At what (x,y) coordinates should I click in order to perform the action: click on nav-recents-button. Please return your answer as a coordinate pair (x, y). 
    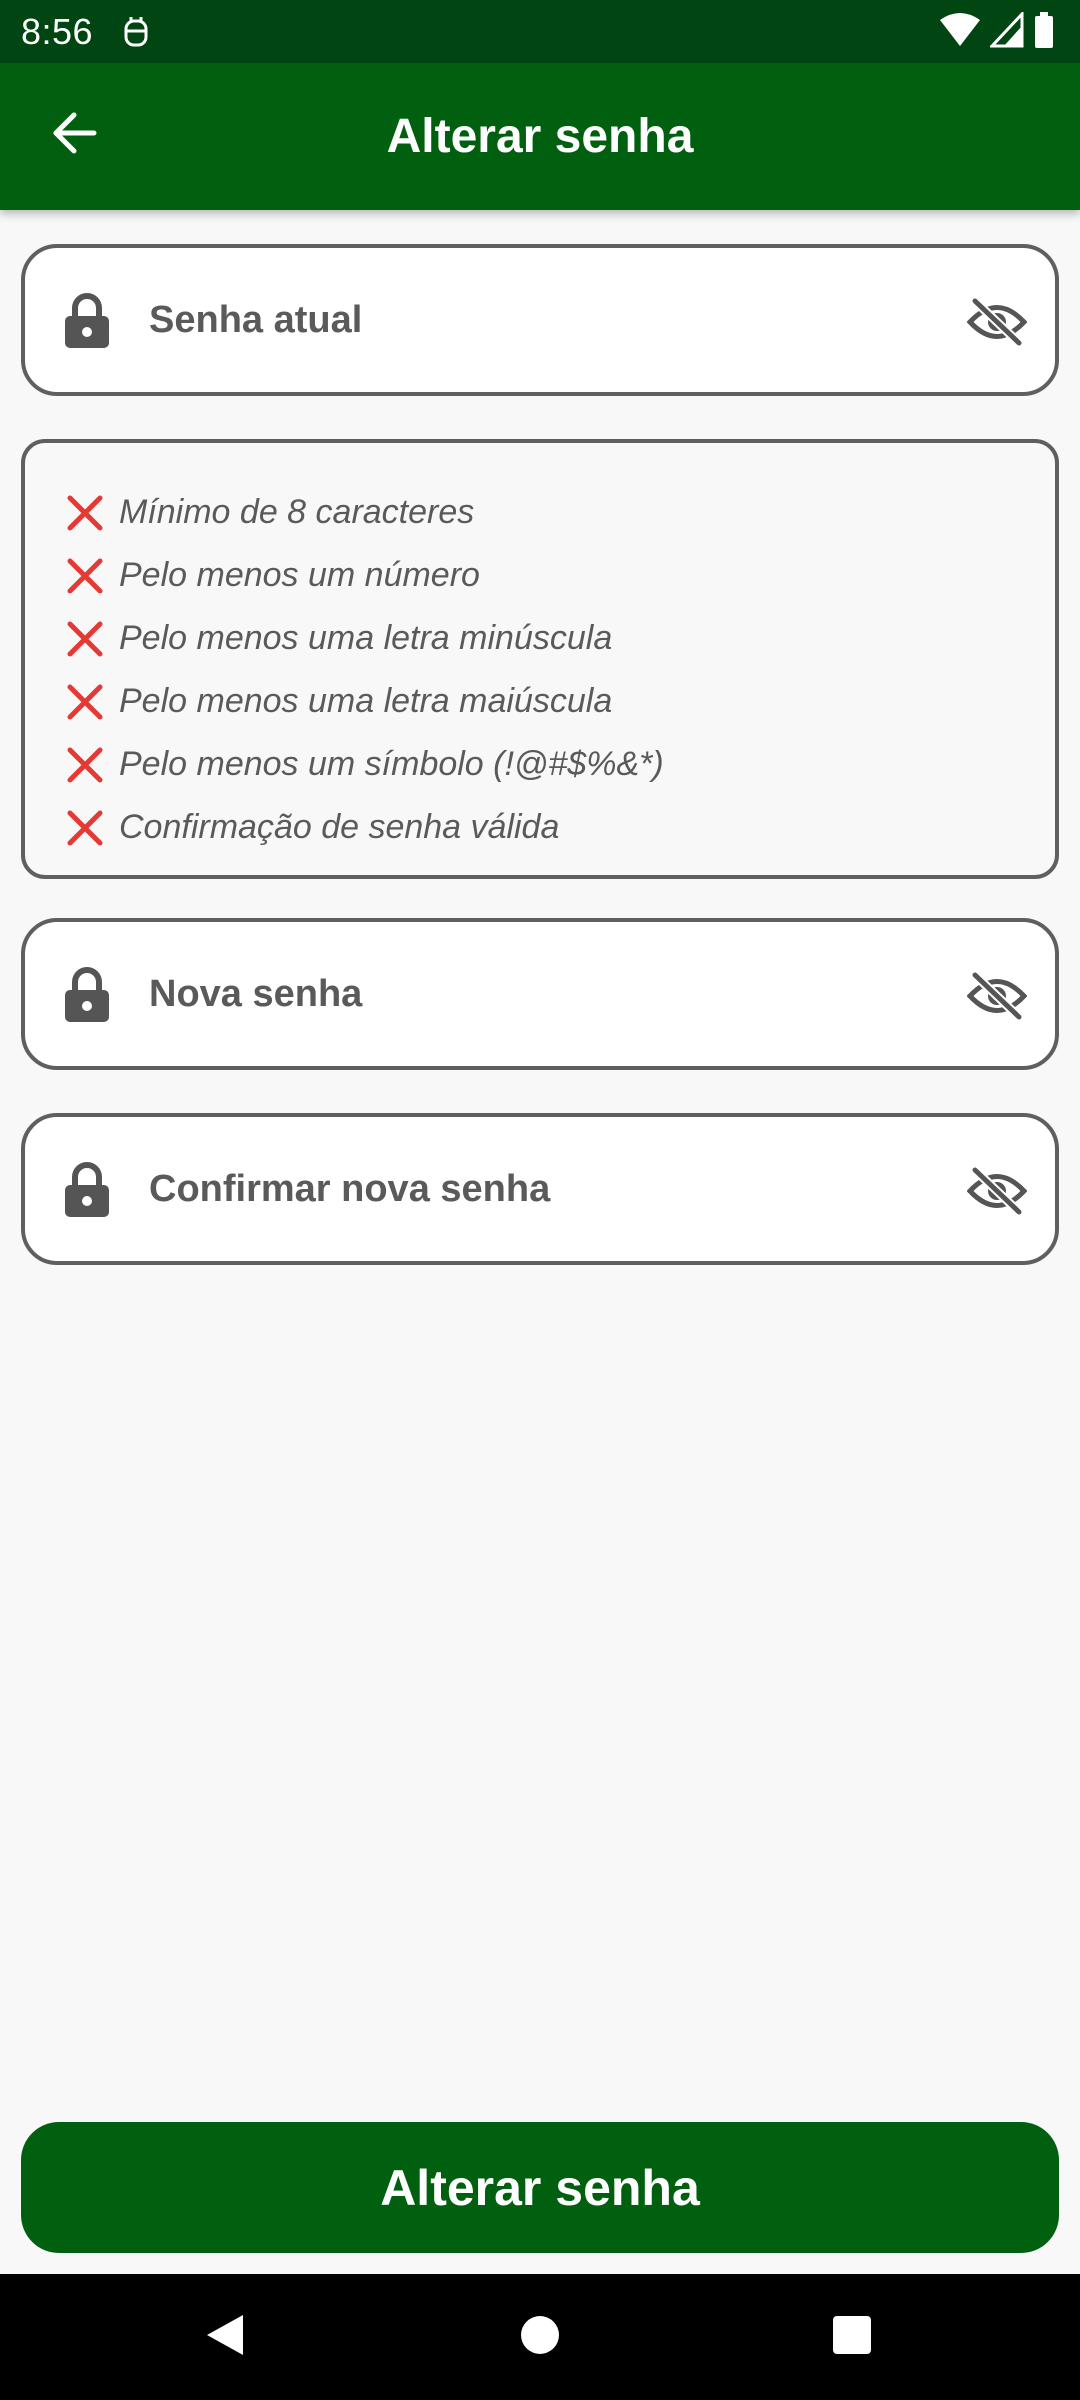
    Looking at the image, I should click on (852, 2337).